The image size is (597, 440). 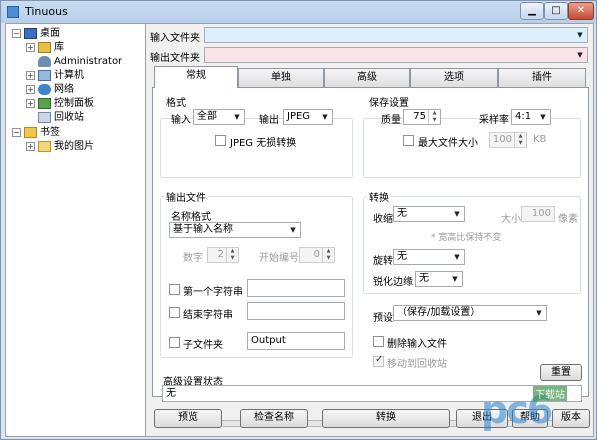 I want to click on bookmark-icon, so click(x=30, y=132).